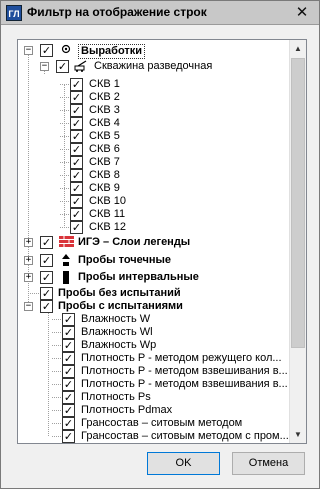 This screenshot has height=489, width=320. What do you see at coordinates (104, 149) in the screenshot?
I see `tree-item-label: СКВ 6` at bounding box center [104, 149].